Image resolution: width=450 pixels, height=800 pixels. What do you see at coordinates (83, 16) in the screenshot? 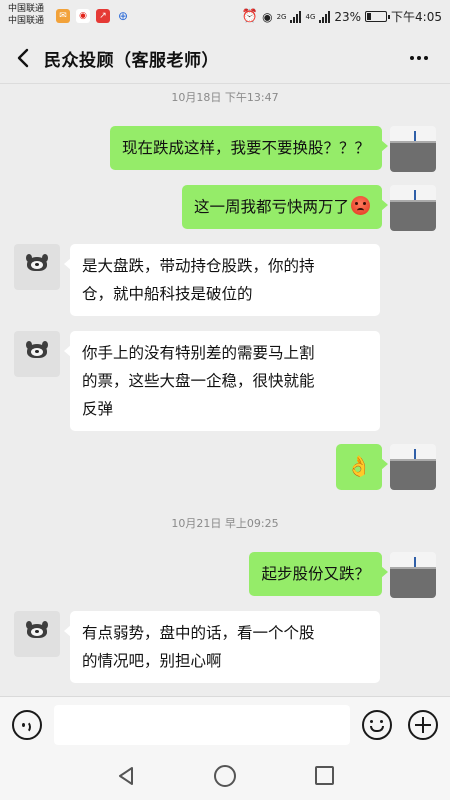
I see `weibo-icon: ◉` at bounding box center [83, 16].